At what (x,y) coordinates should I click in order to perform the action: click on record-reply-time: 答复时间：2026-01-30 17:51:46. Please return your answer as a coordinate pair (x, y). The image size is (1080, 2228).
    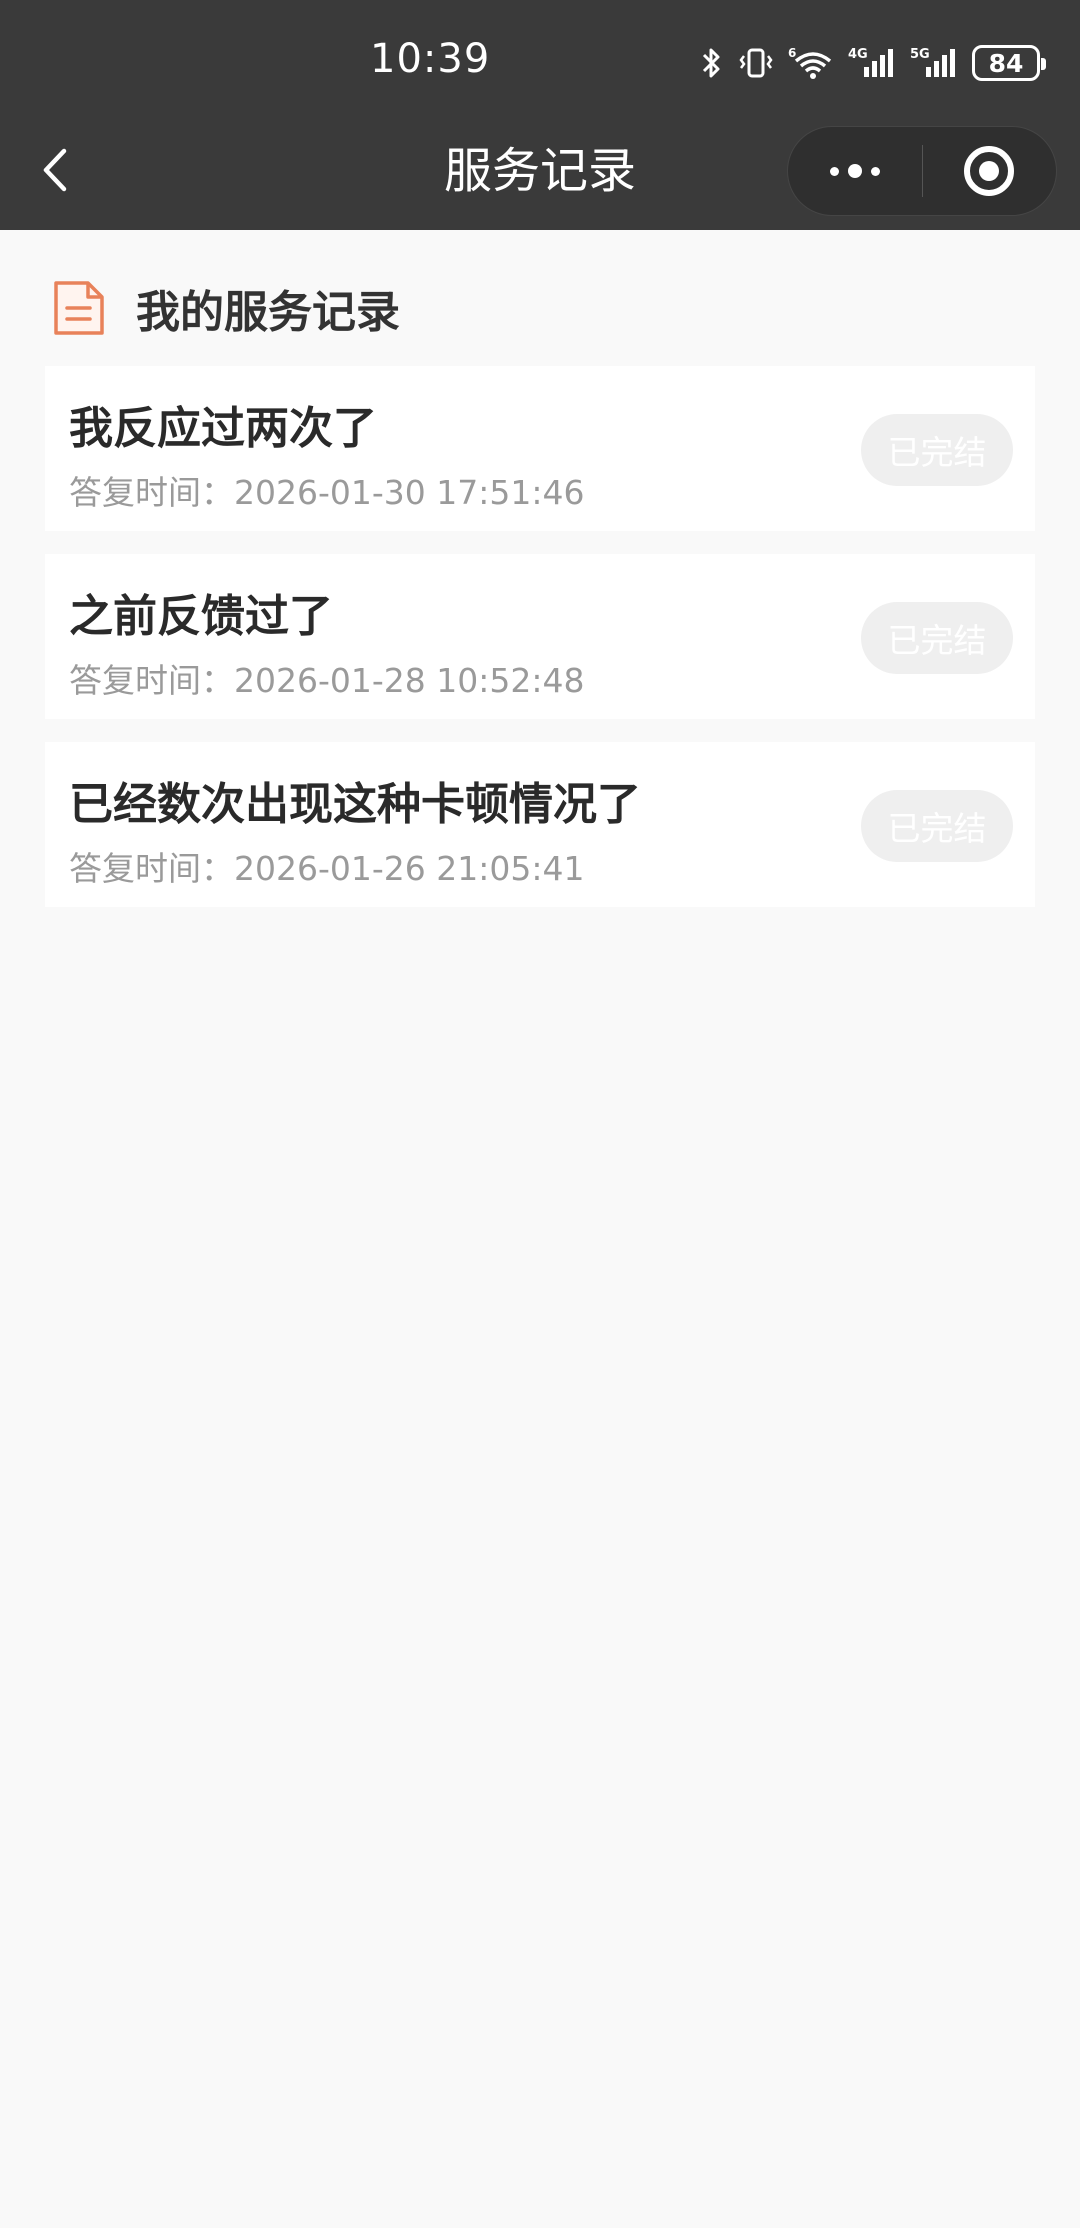
    Looking at the image, I should click on (326, 490).